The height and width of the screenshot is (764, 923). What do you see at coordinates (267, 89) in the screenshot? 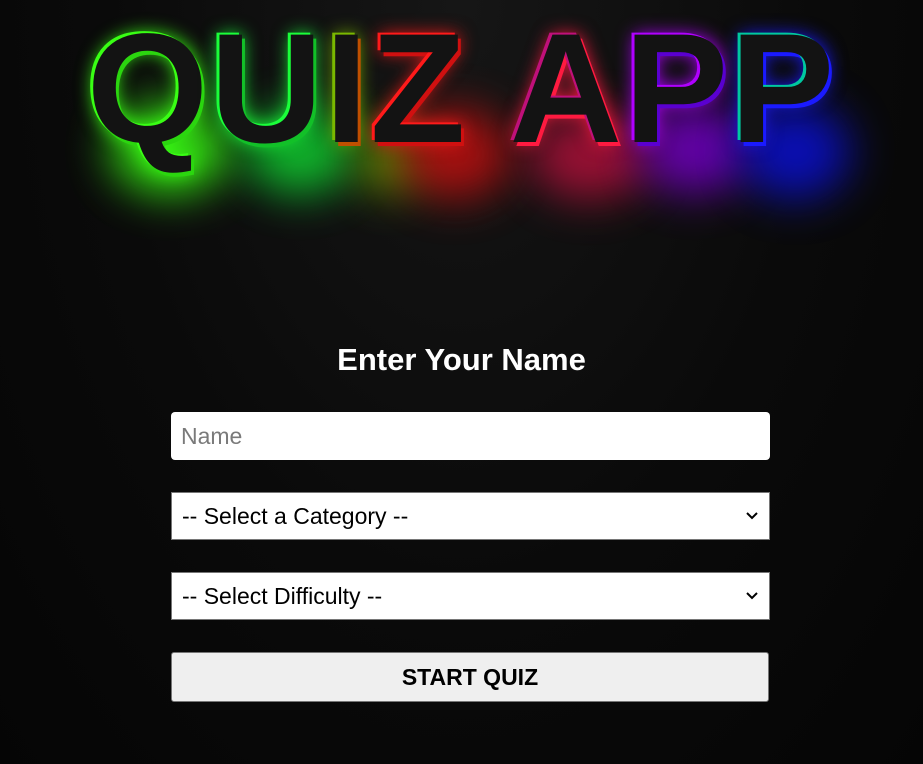
I see `title-letter: U` at bounding box center [267, 89].